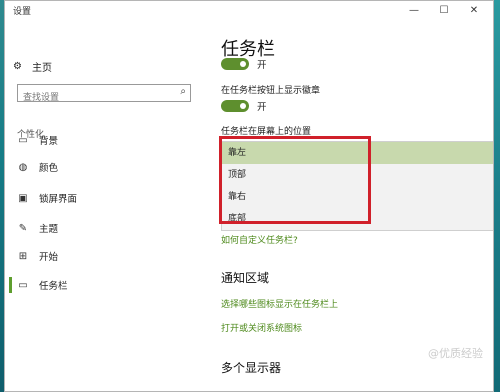  Describe the element at coordinates (23, 167) in the screenshot. I see `palette-icon: ◍` at that location.